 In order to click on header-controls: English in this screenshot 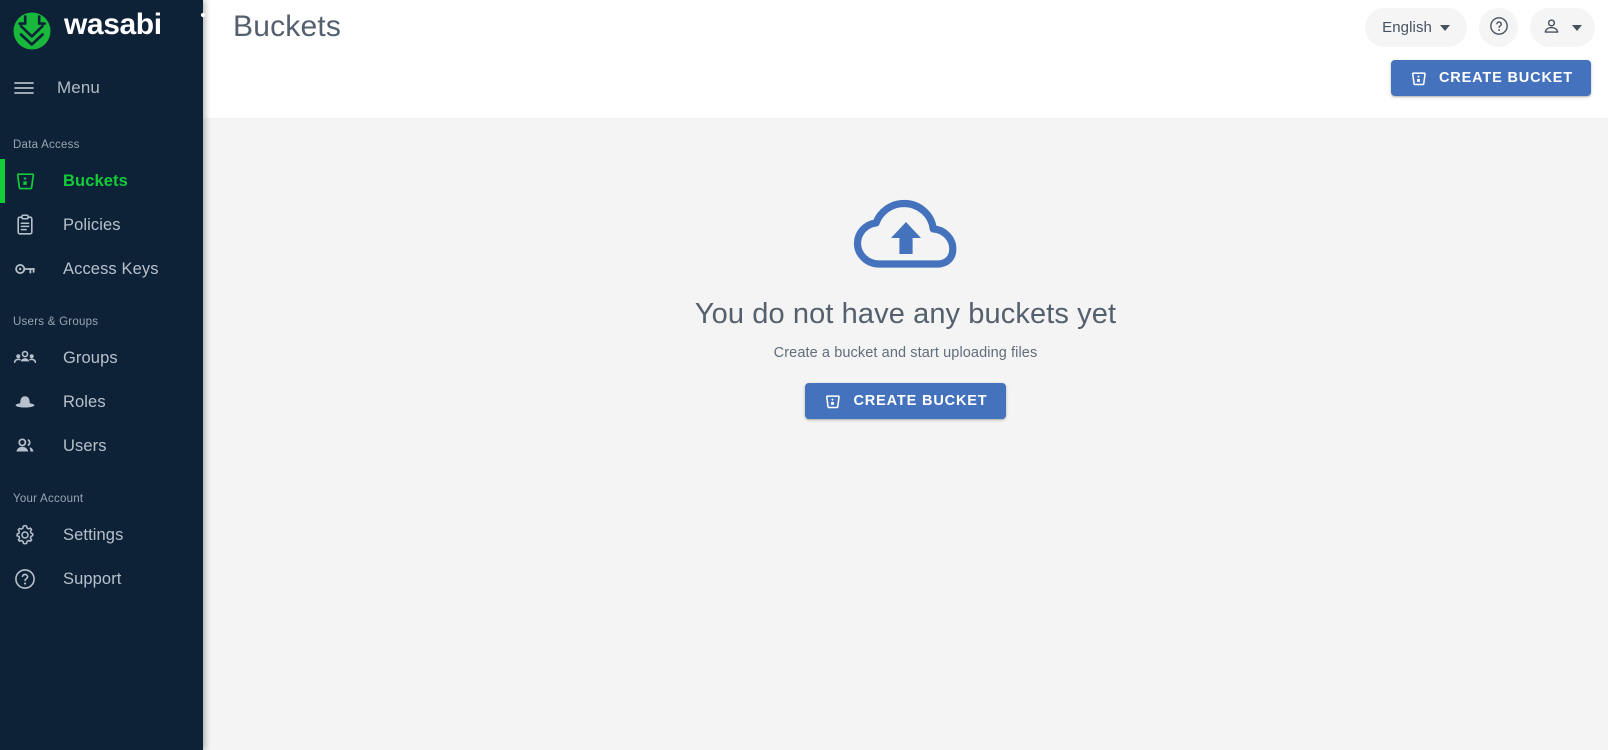, I will do `click(1480, 27)`.